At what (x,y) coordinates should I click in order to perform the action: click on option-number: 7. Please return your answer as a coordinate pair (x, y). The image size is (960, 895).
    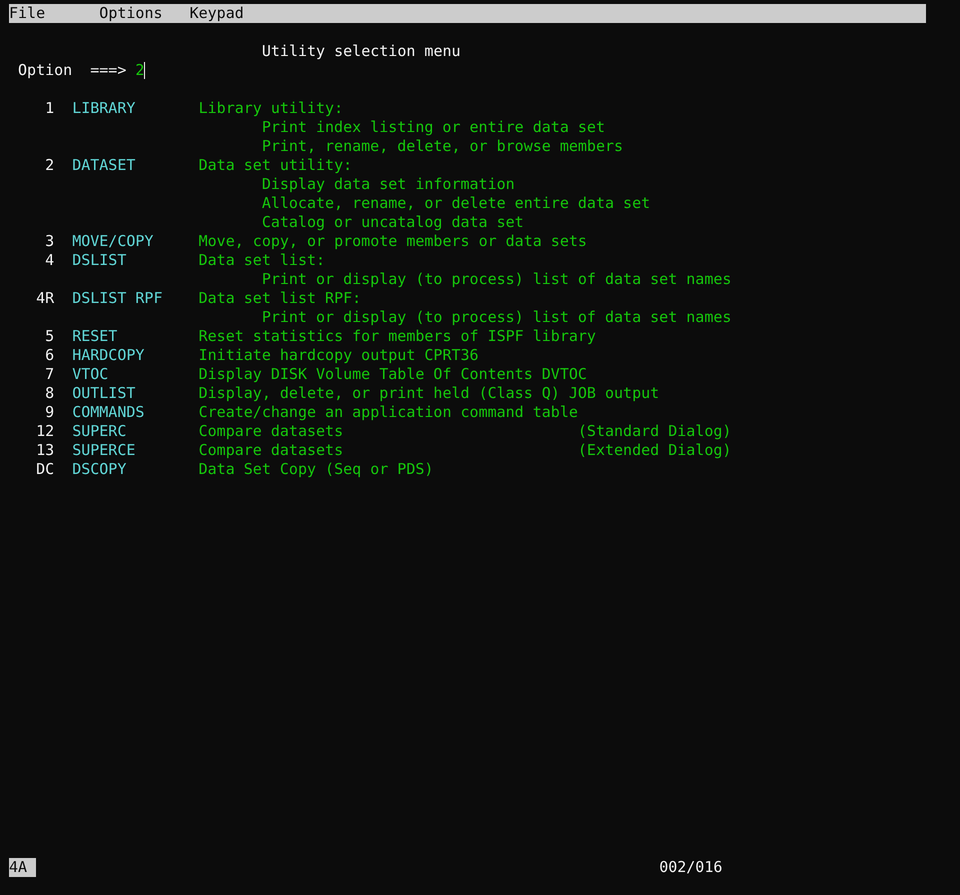
    Looking at the image, I should click on (49, 374).